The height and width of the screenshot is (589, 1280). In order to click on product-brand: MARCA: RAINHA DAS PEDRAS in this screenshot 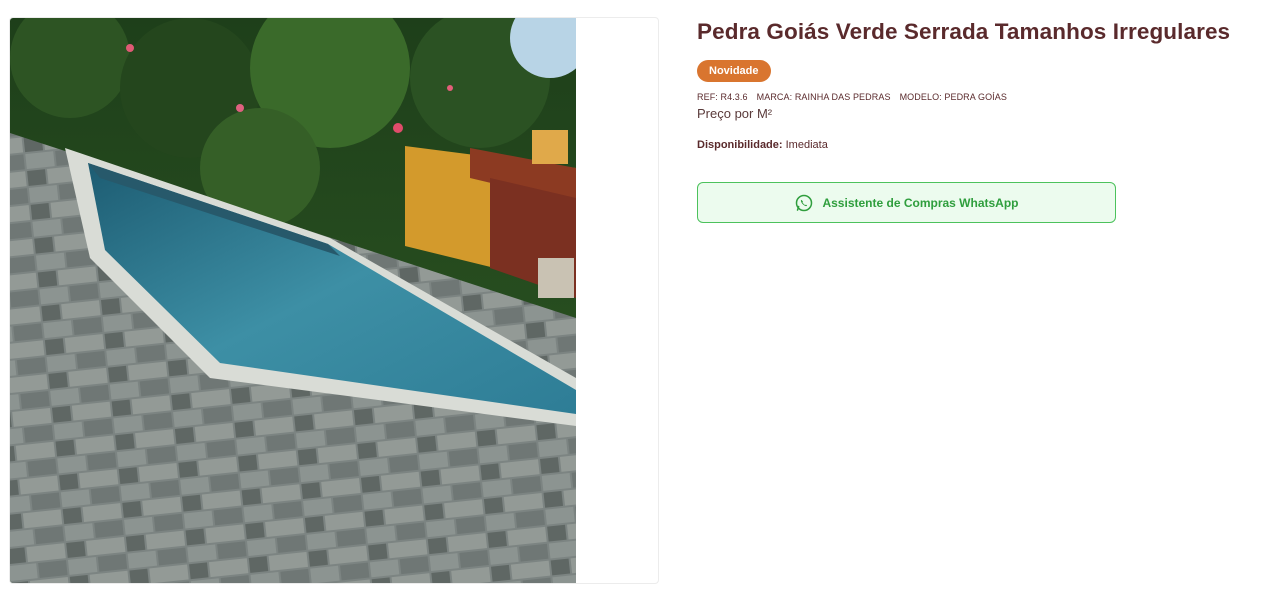, I will do `click(823, 97)`.